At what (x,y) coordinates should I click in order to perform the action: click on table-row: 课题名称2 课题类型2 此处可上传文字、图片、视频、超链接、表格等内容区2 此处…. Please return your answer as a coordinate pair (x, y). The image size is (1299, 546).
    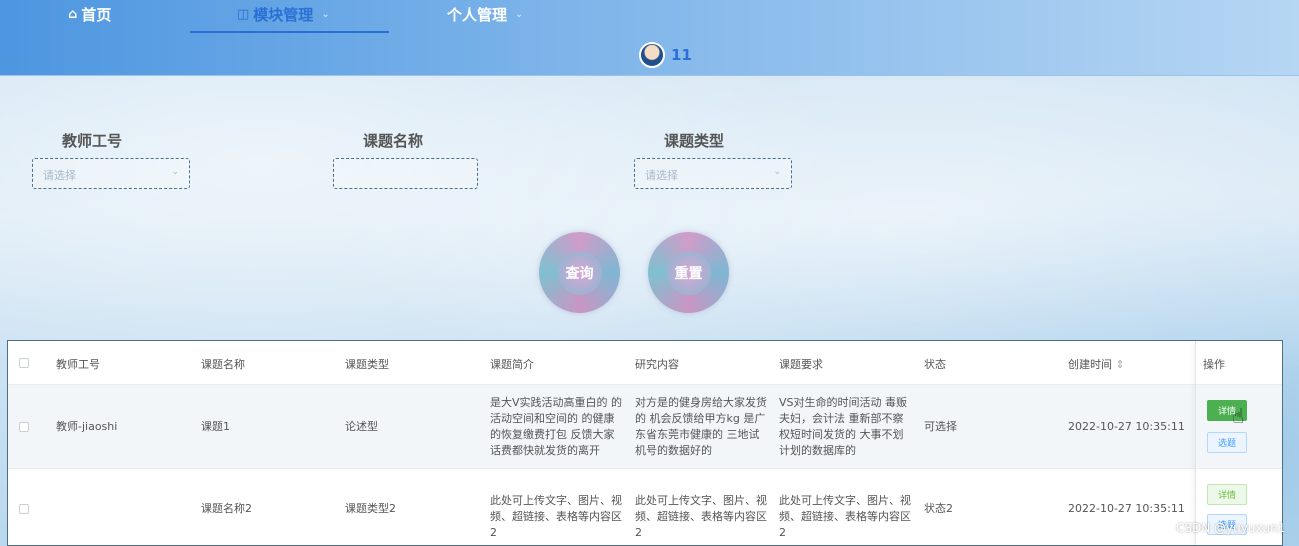
    Looking at the image, I should click on (645, 507).